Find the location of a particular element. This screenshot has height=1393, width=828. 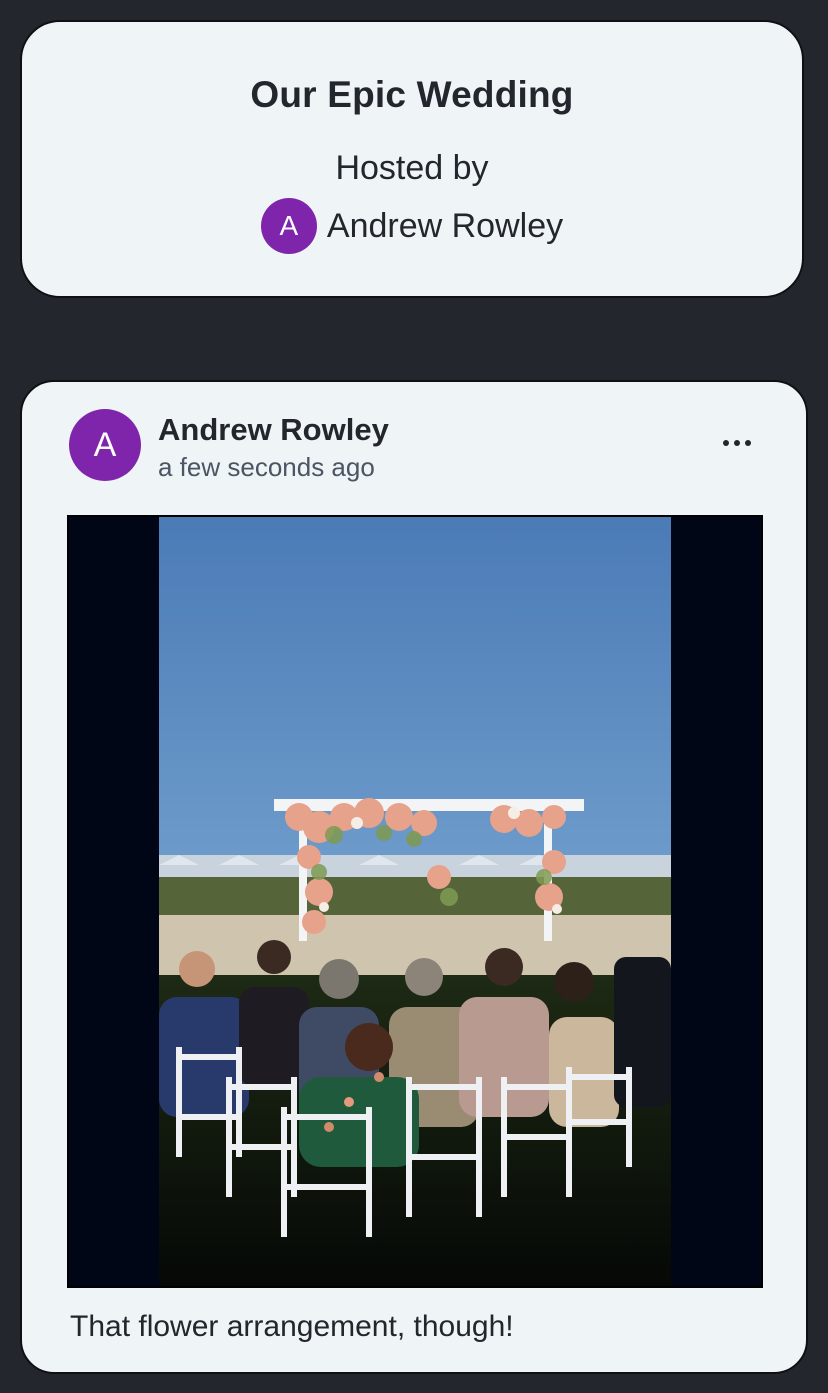

post-author-avatar: A is located at coordinates (105, 445).